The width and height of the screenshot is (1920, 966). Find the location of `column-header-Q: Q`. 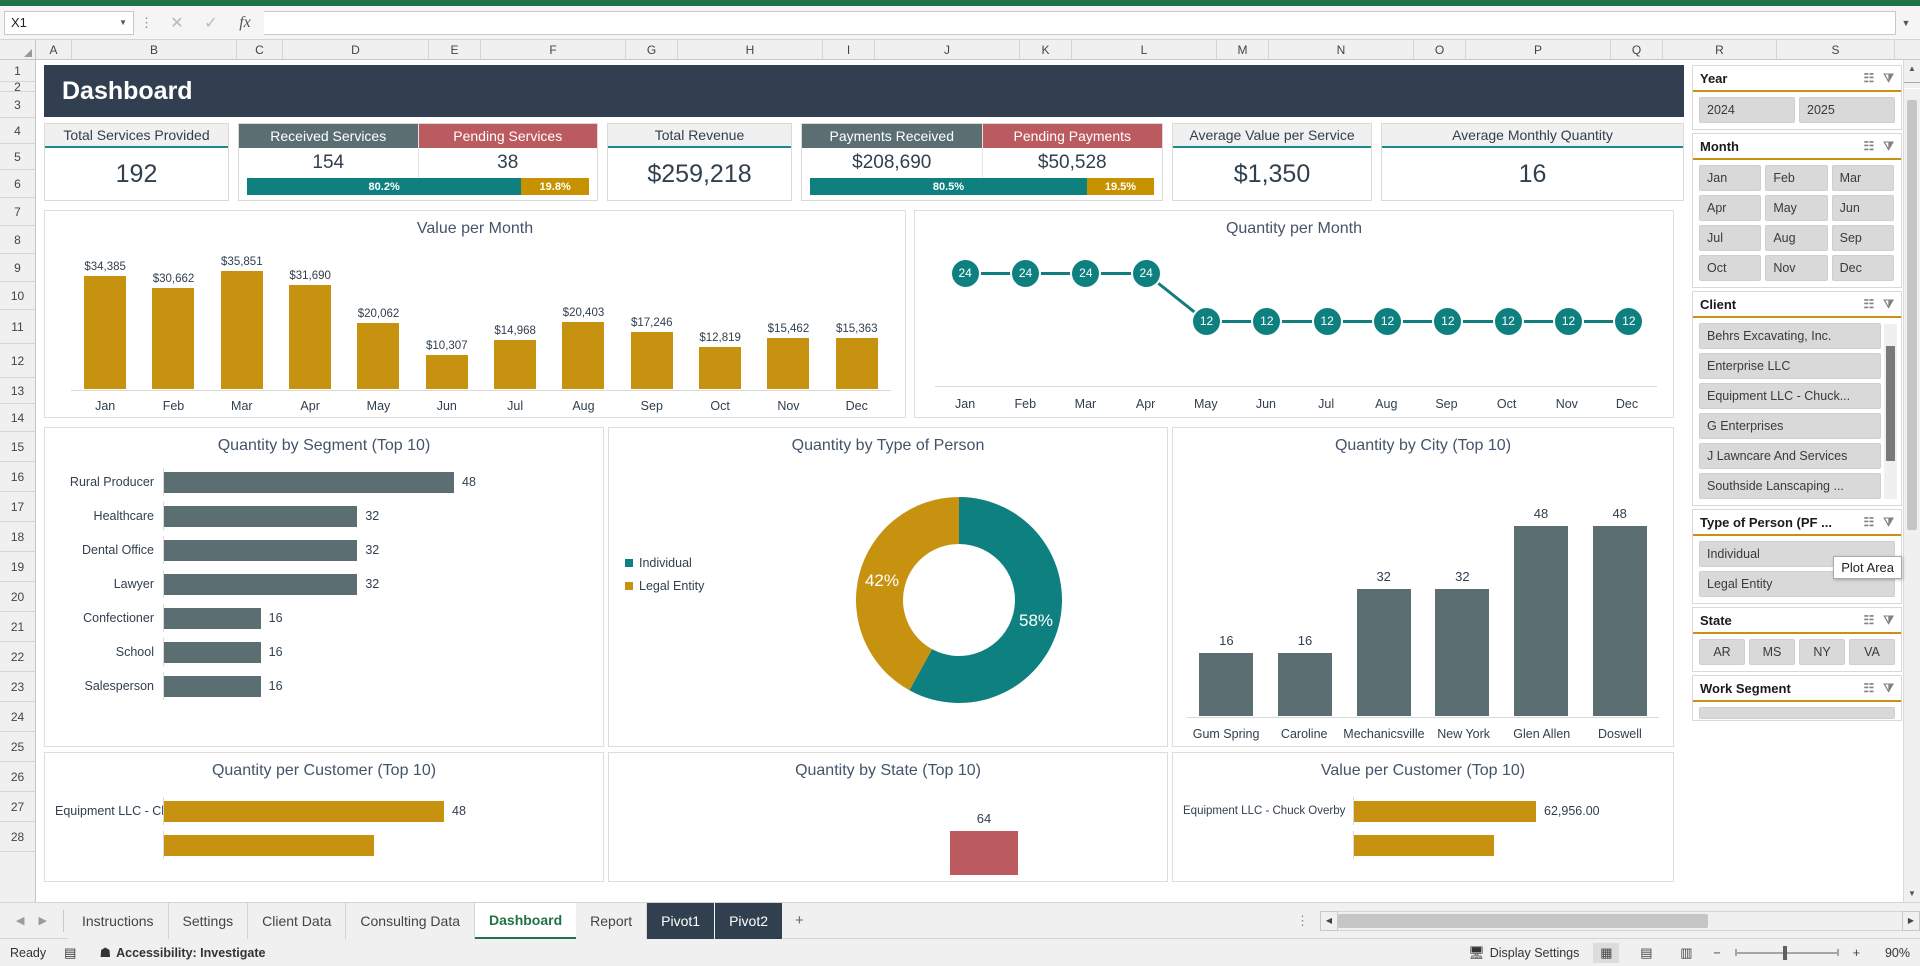

column-header-Q: Q is located at coordinates (1637, 49).